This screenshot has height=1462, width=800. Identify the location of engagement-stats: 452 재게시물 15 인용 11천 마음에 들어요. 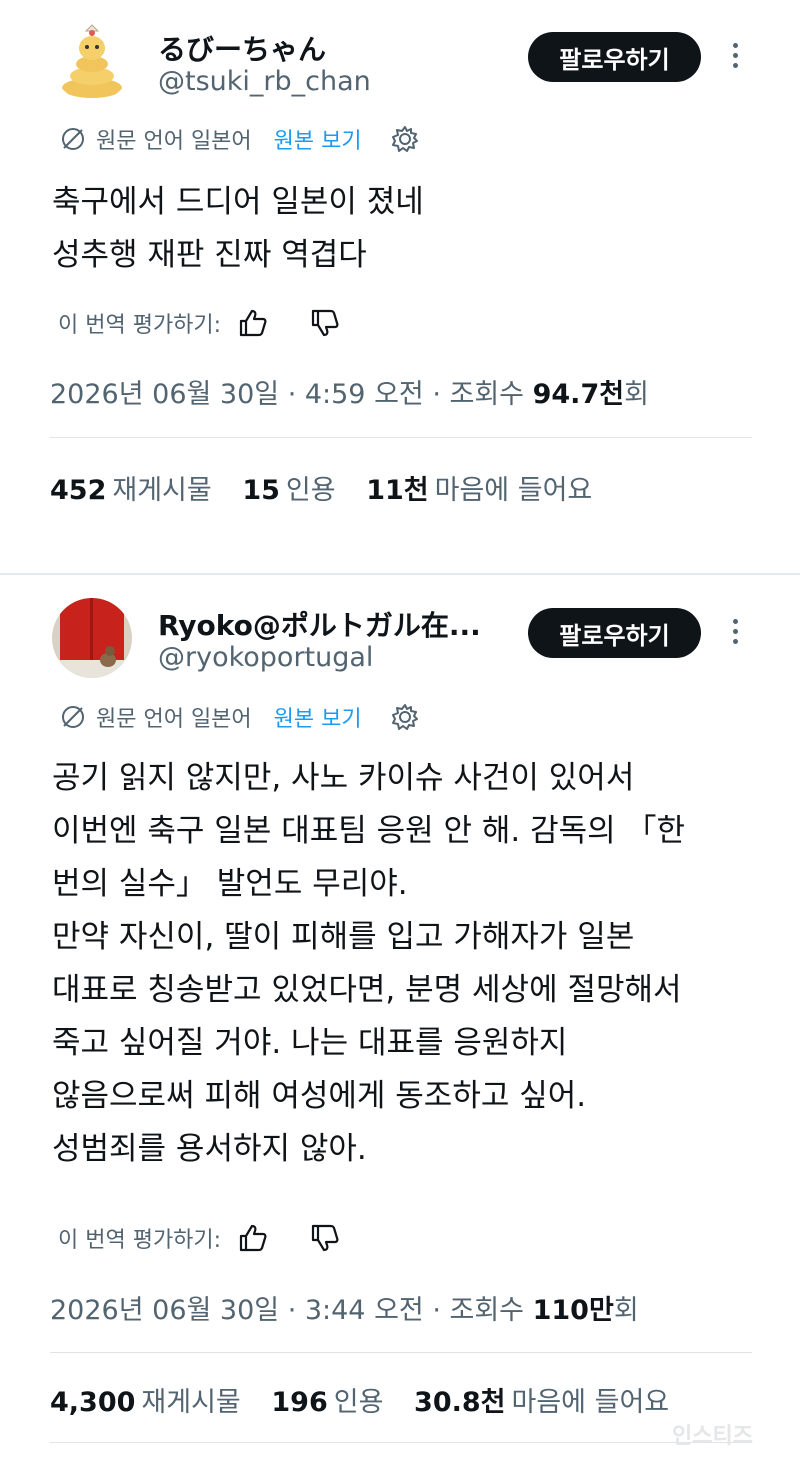
(321, 487).